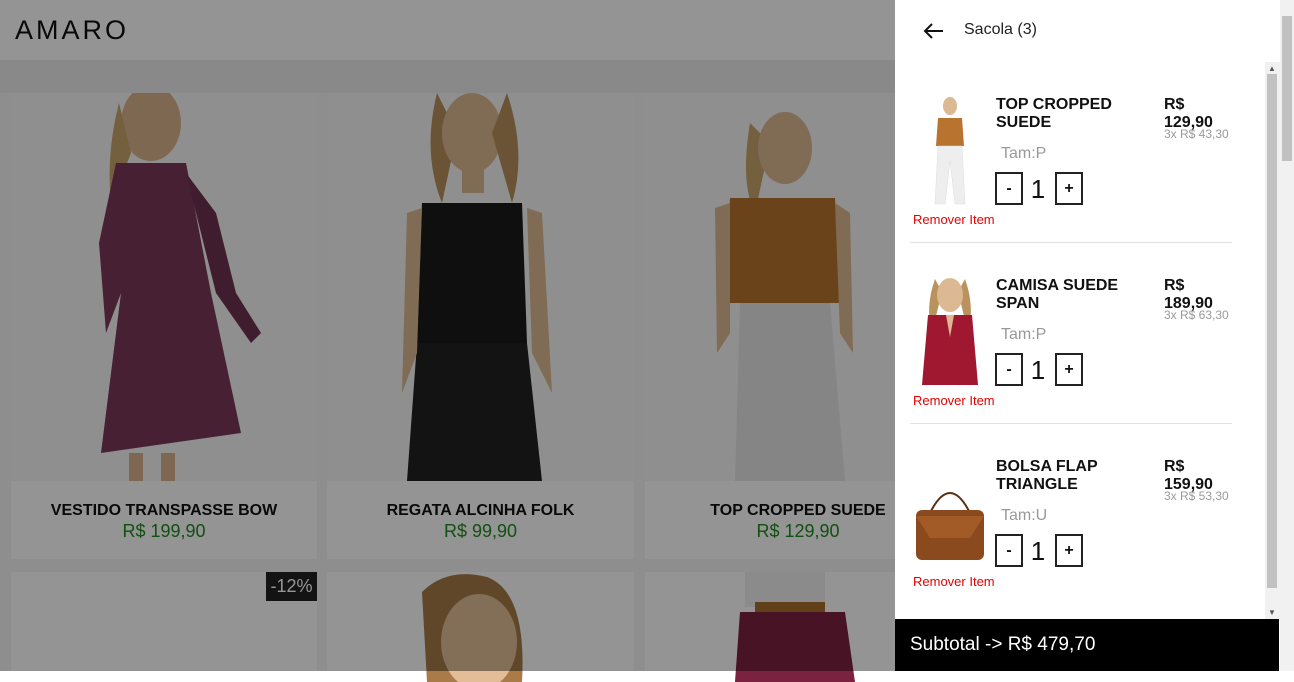  What do you see at coordinates (1087, 645) in the screenshot?
I see `cart-subtotal: Subtotal -> R$ 479,70` at bounding box center [1087, 645].